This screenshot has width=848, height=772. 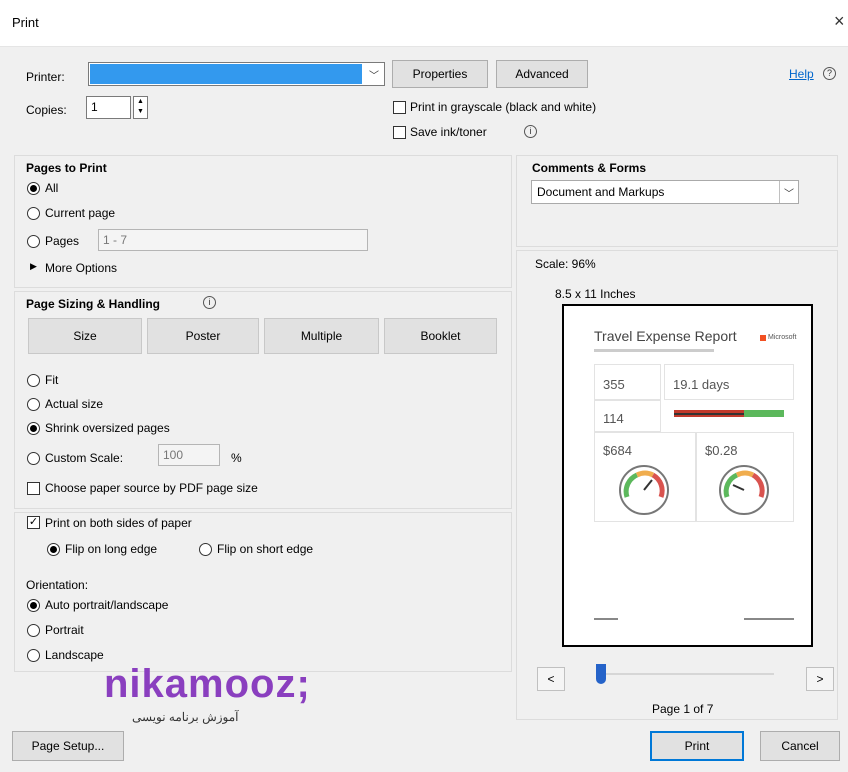 What do you see at coordinates (33, 188) in the screenshot?
I see `all-pages-radio` at bounding box center [33, 188].